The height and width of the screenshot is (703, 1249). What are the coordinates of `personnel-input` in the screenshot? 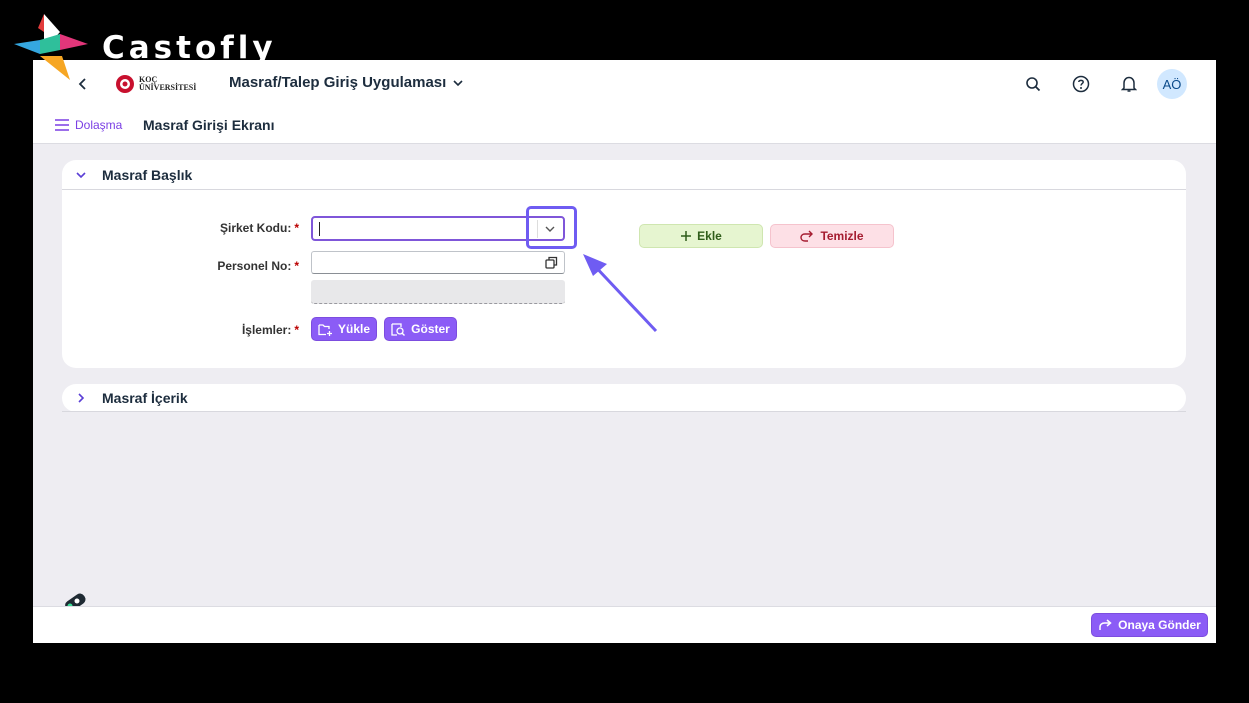 It's located at (438, 262).